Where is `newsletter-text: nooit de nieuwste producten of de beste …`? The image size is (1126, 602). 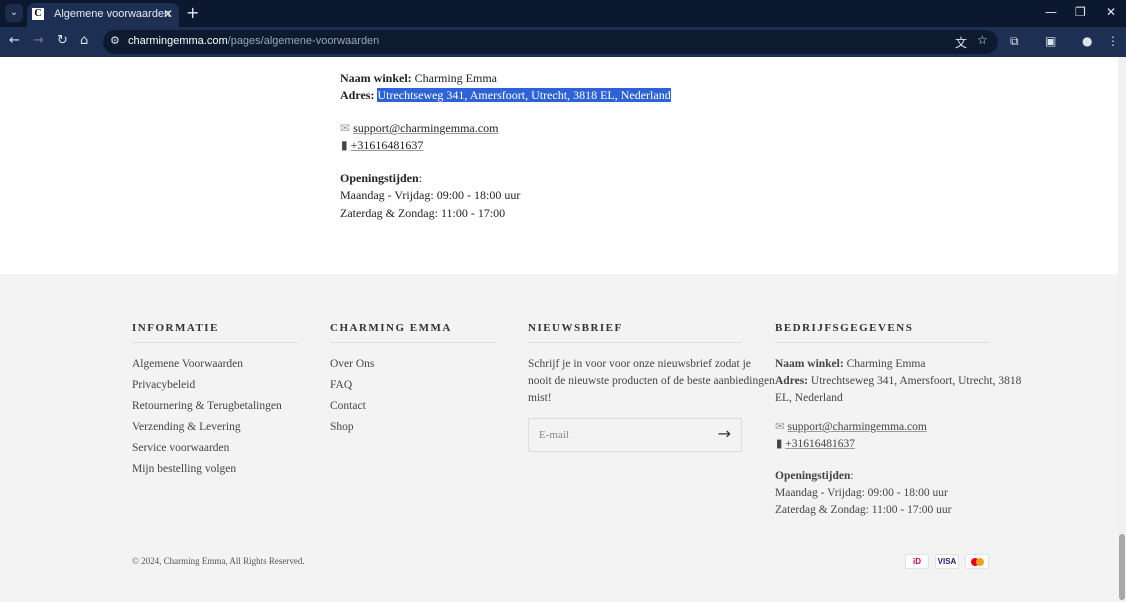
newsletter-text: nooit de nieuwste producten of de beste … is located at coordinates (651, 381).